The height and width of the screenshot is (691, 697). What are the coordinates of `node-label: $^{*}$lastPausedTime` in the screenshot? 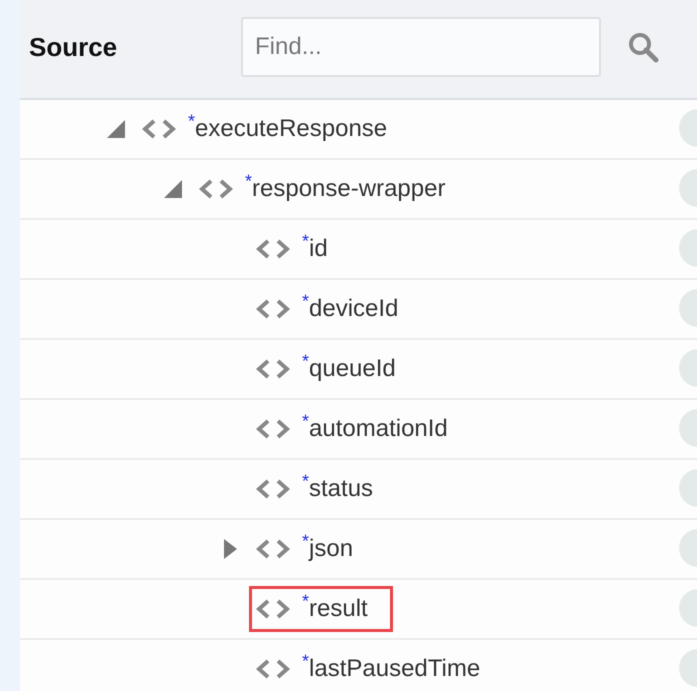 It's located at (391, 669).